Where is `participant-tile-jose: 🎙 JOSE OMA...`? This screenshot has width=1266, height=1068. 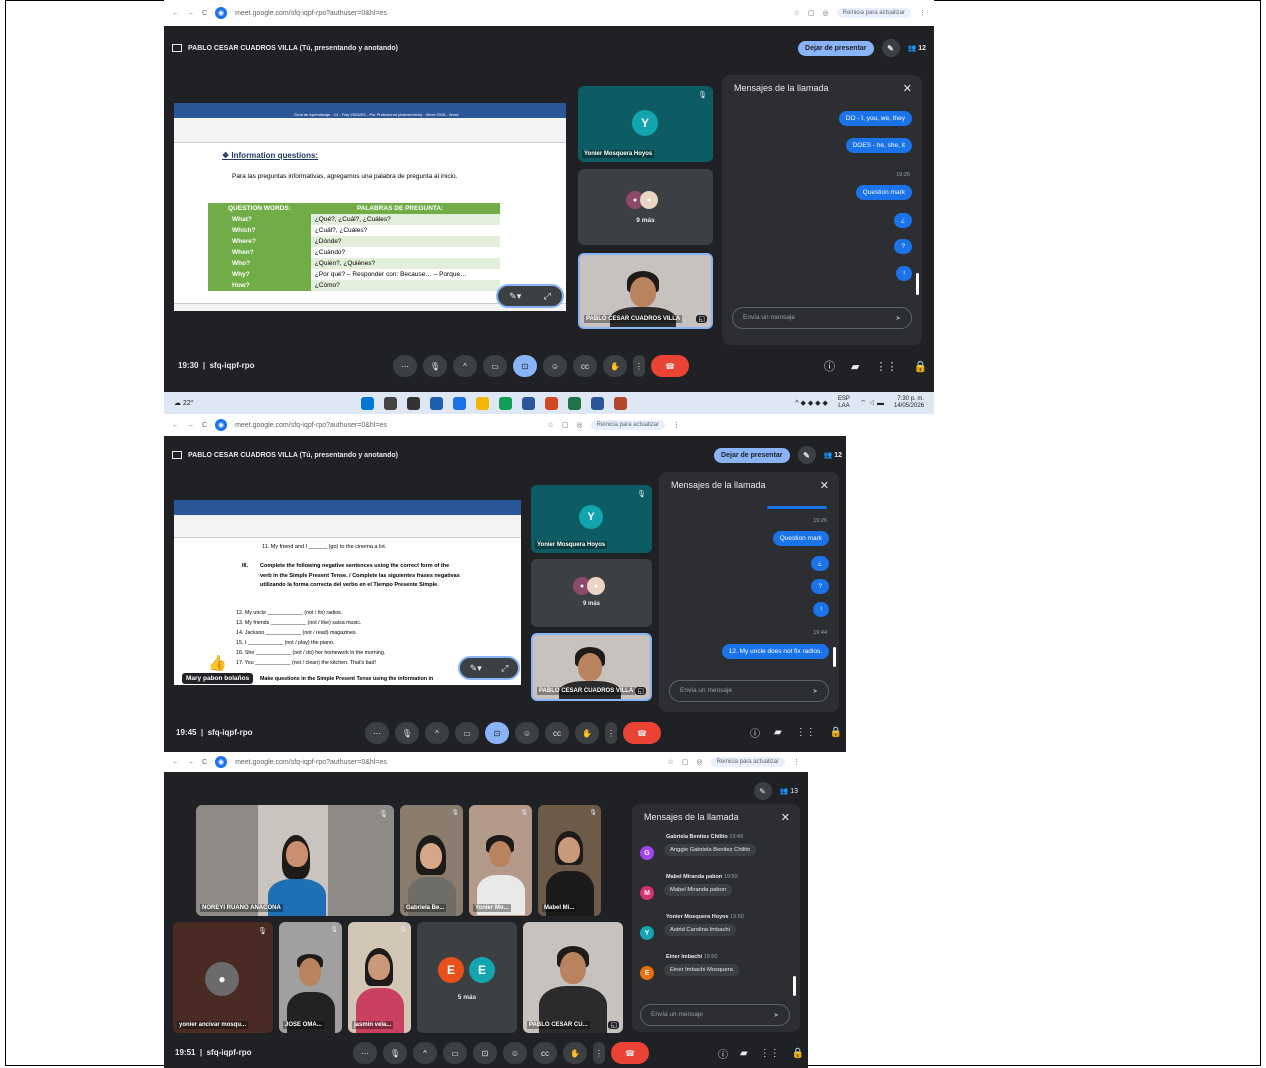
participant-tile-jose: 🎙 JOSE OMA... is located at coordinates (310, 977).